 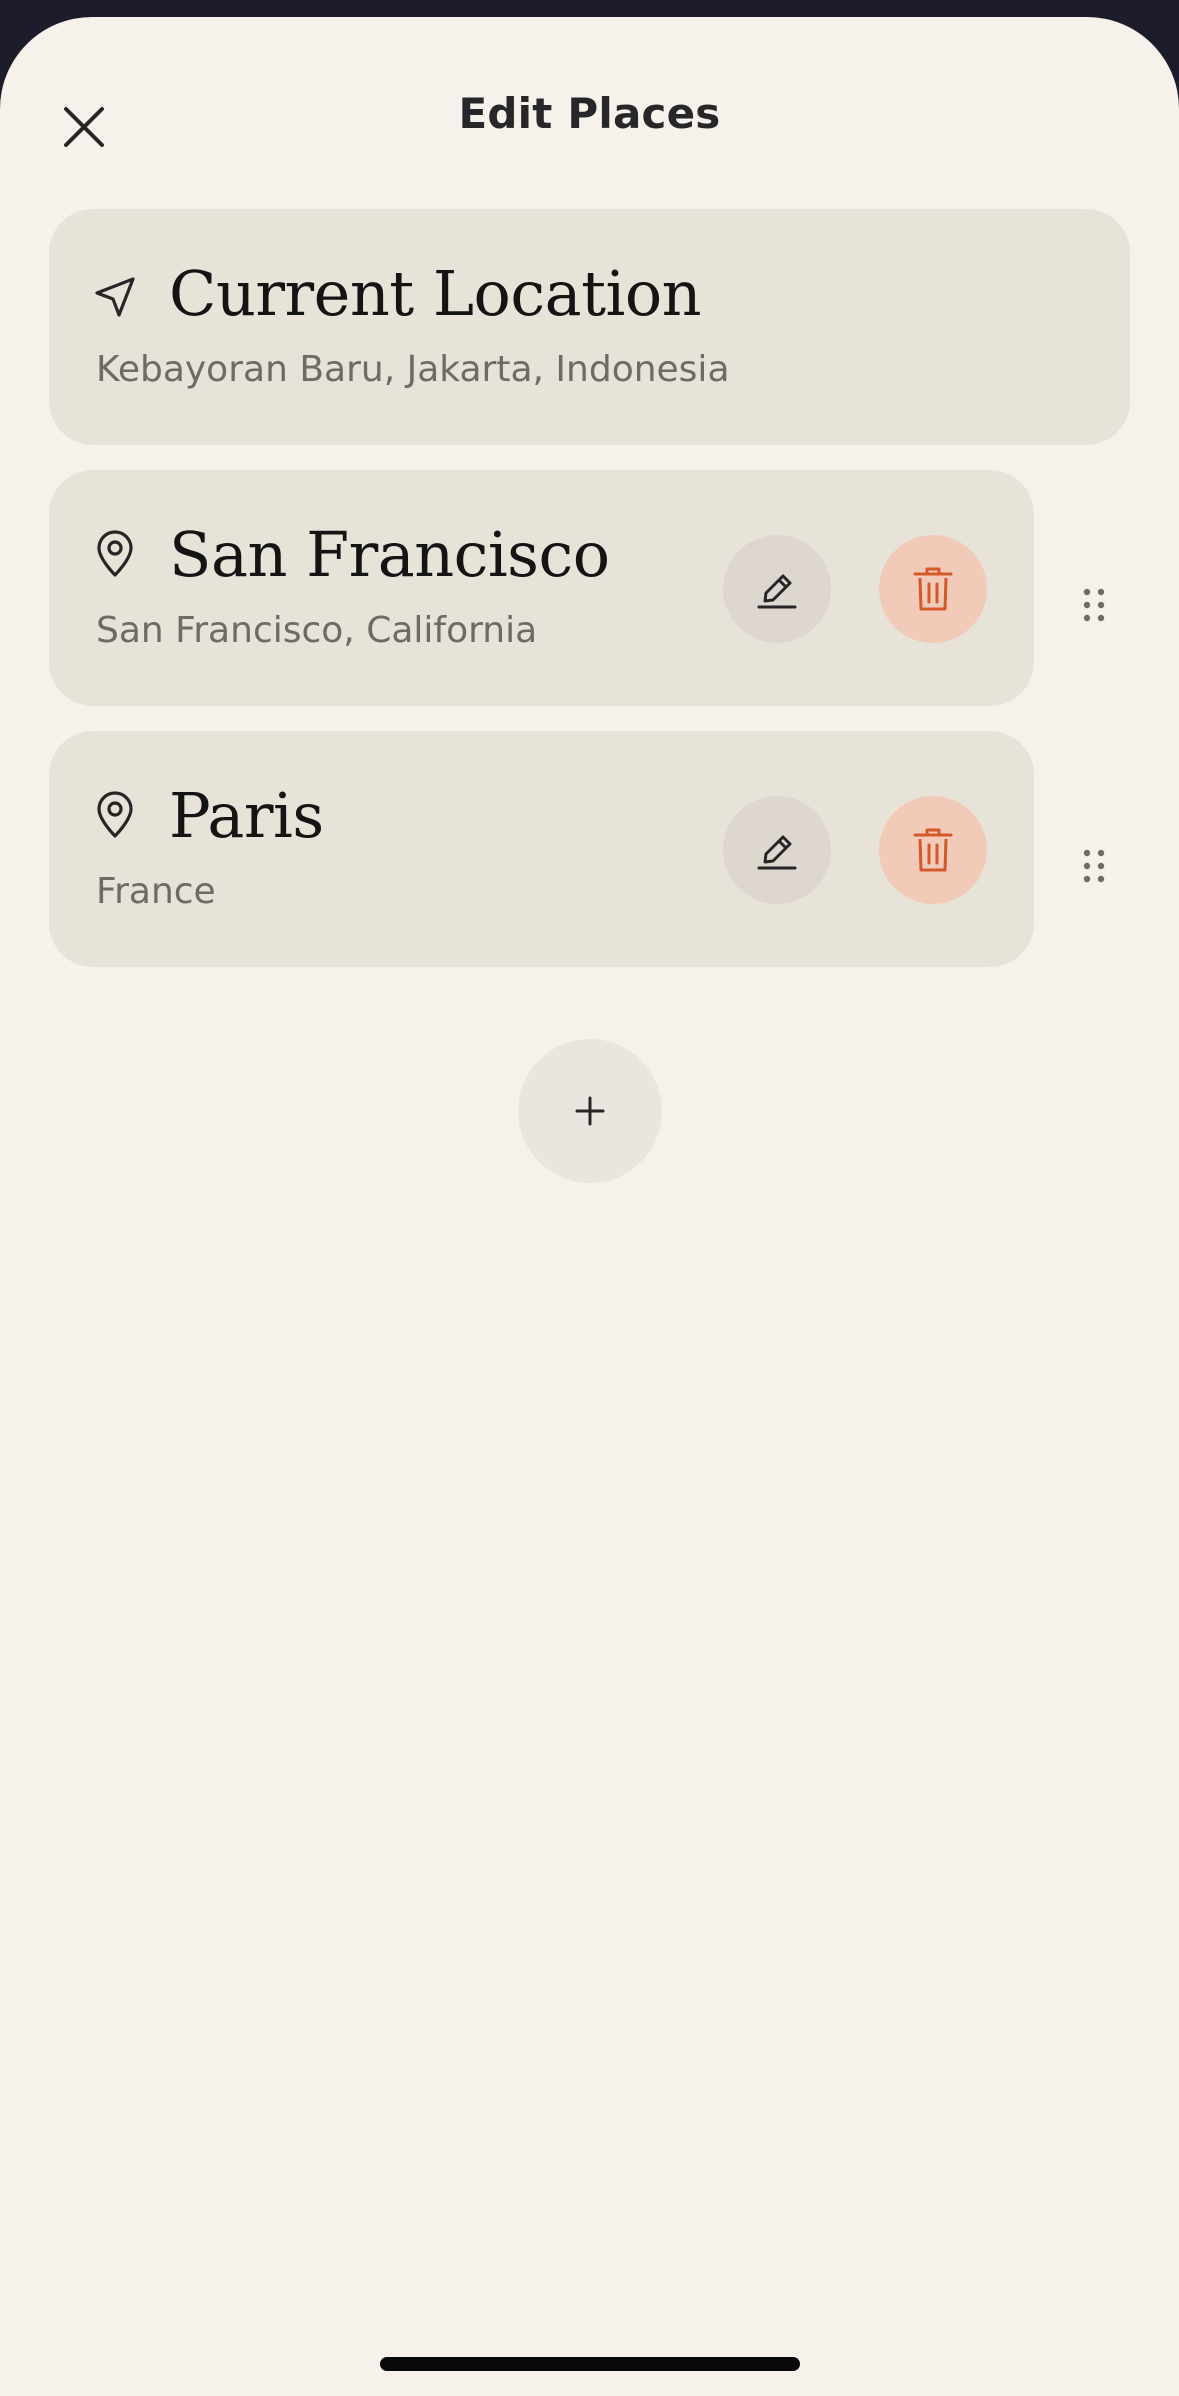 I want to click on page-title: Edit Places, so click(x=589, y=113).